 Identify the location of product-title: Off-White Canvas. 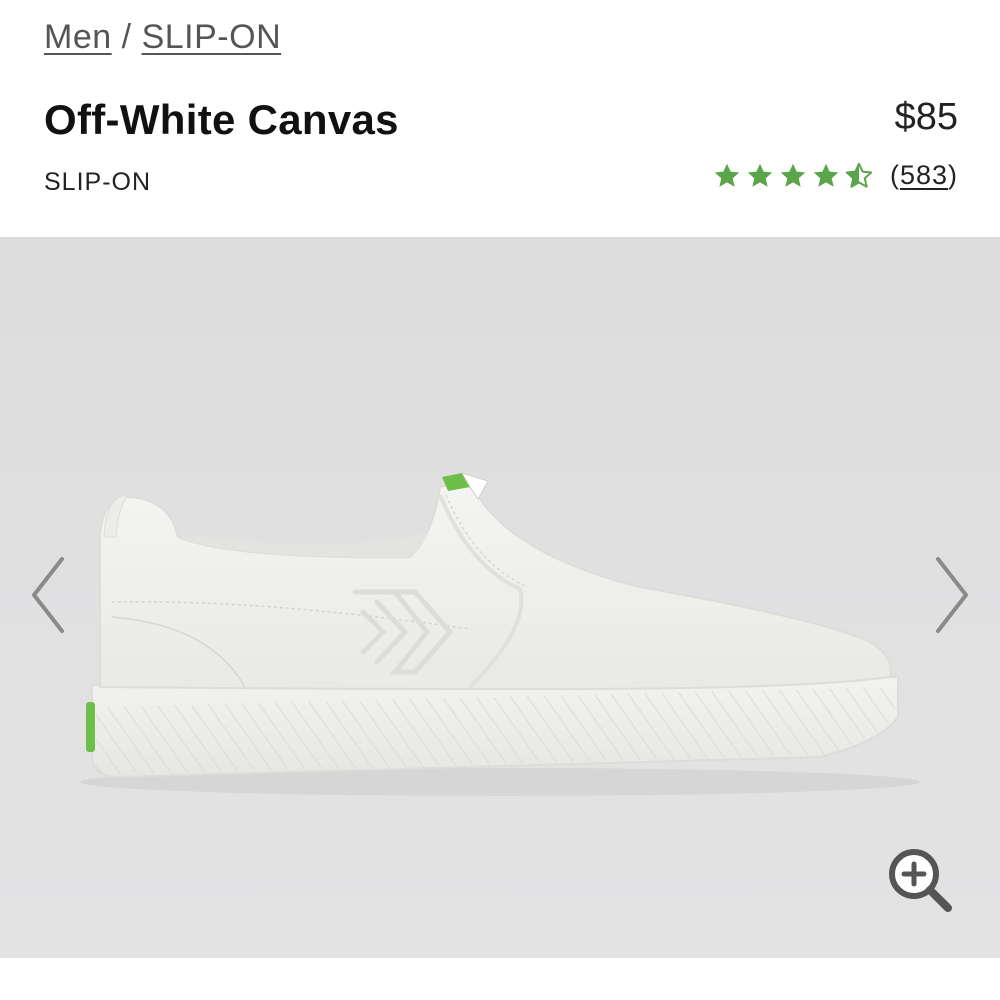
(221, 119).